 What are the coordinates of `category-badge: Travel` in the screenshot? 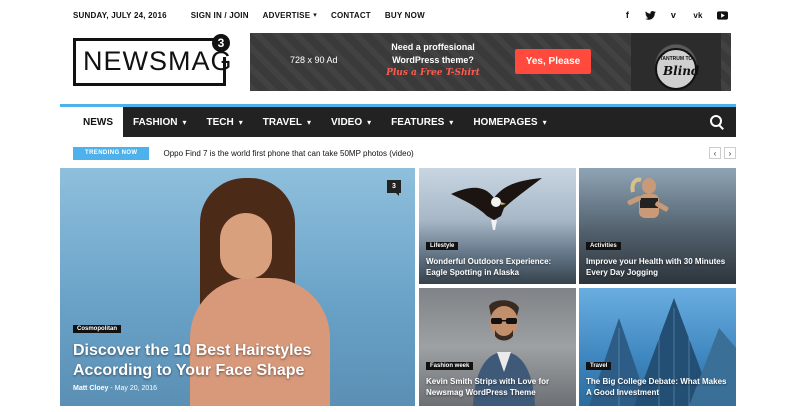 It's located at (599, 366).